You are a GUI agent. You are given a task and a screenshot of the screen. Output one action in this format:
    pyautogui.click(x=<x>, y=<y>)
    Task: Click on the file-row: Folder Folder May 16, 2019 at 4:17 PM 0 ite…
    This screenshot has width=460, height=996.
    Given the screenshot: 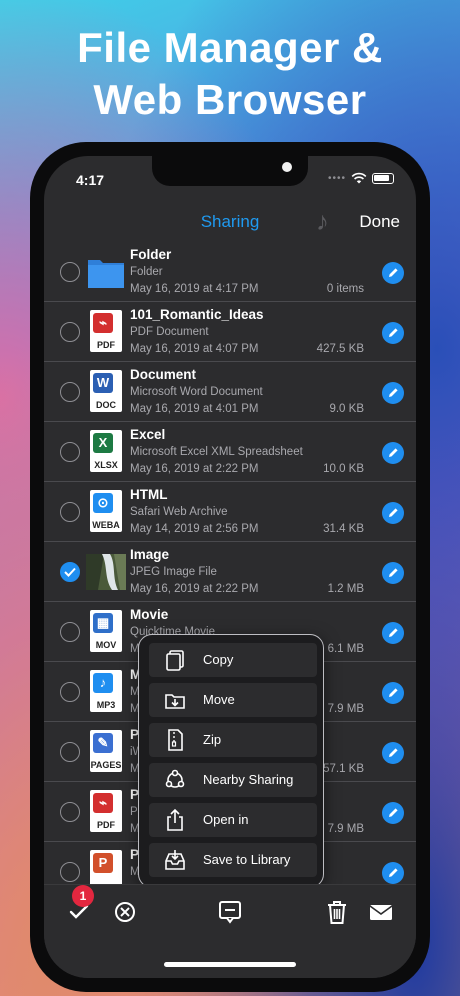 What is the action you would take?
    pyautogui.click(x=230, y=272)
    